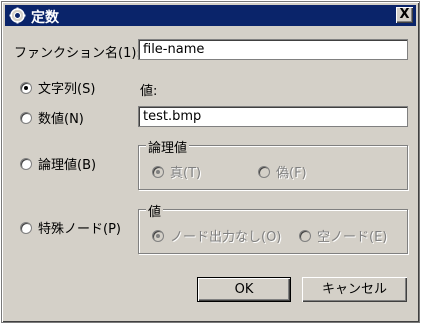 The width and height of the screenshot is (424, 328). What do you see at coordinates (273, 49) in the screenshot?
I see `function-name-input: file-name` at bounding box center [273, 49].